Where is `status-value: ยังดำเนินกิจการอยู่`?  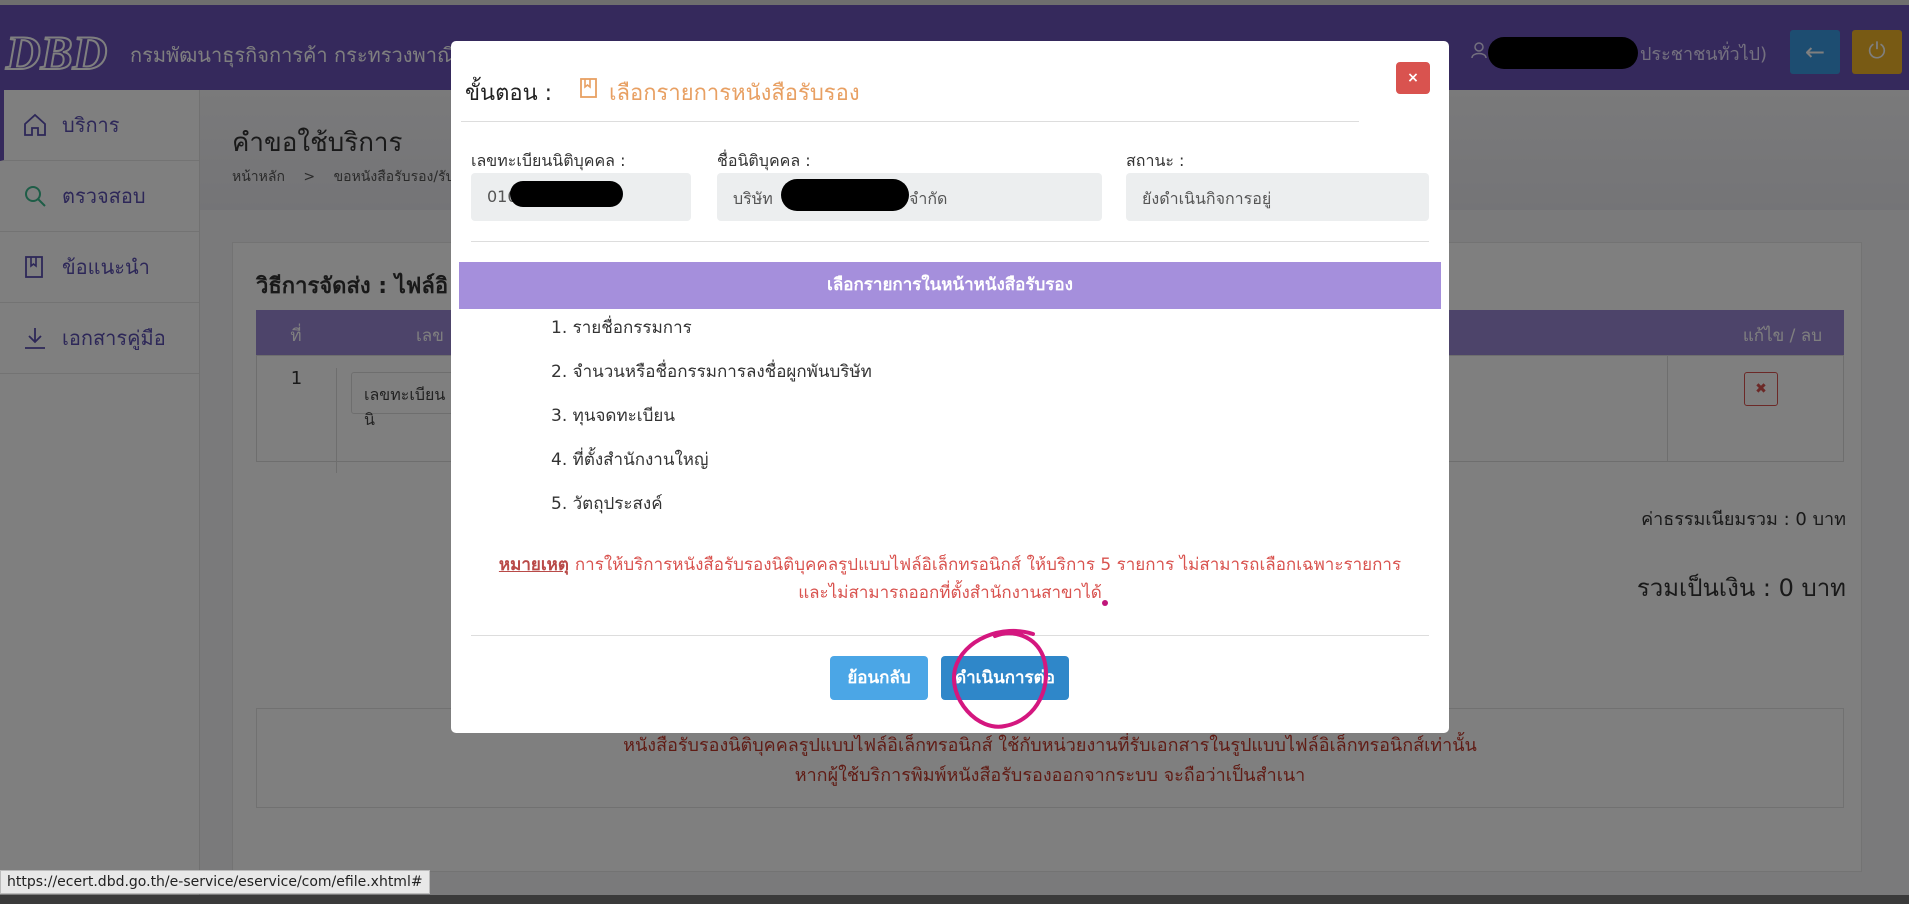
status-value: ยังดำเนินกิจการอยู่ is located at coordinates (1207, 198).